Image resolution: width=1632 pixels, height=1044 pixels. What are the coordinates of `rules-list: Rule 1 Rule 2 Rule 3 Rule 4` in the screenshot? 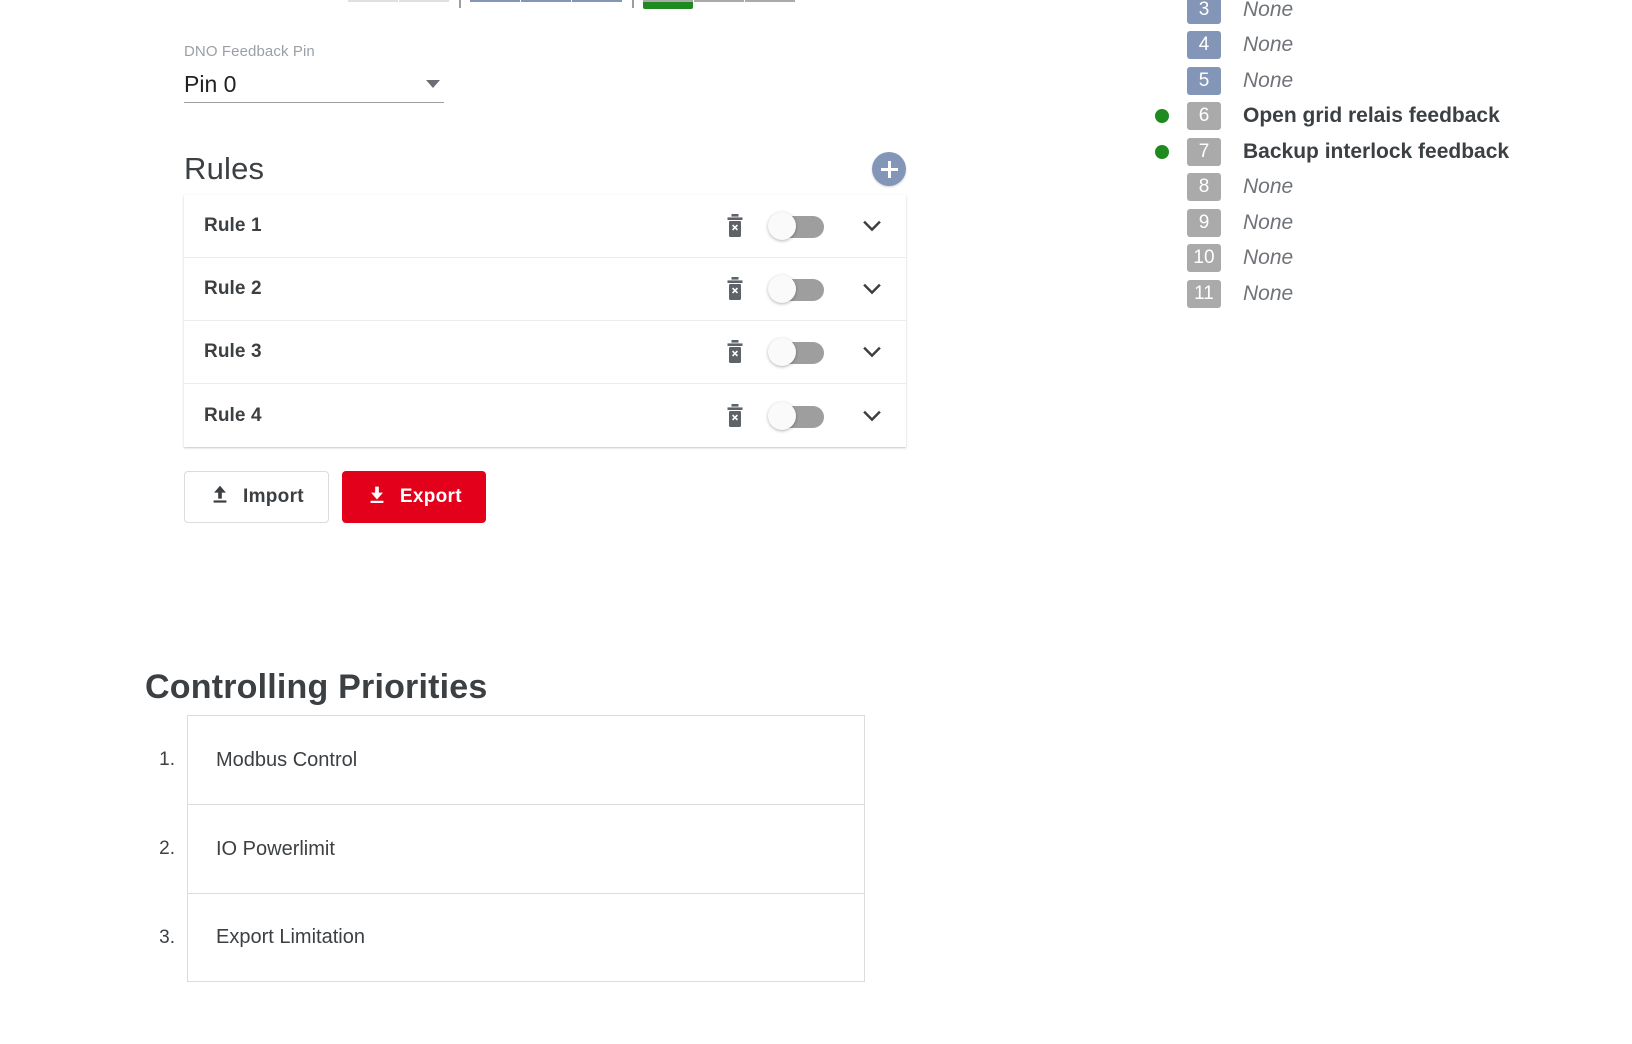 It's located at (545, 321).